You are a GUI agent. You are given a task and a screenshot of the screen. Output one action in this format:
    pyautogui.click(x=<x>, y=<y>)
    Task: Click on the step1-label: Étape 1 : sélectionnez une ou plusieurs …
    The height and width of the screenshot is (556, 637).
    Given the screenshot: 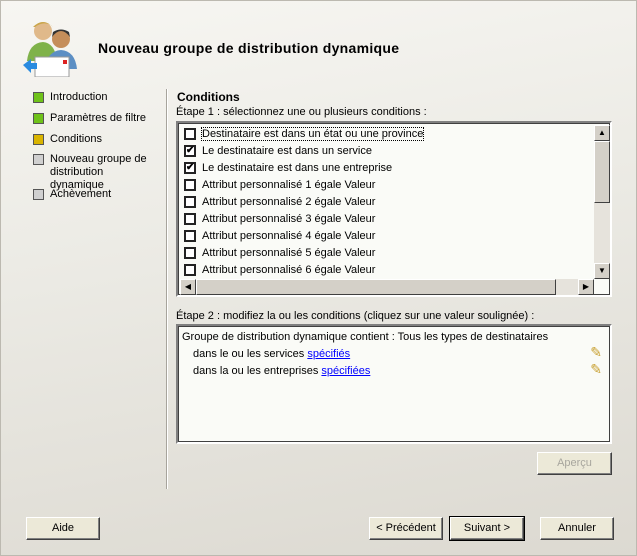 What is the action you would take?
    pyautogui.click(x=301, y=112)
    